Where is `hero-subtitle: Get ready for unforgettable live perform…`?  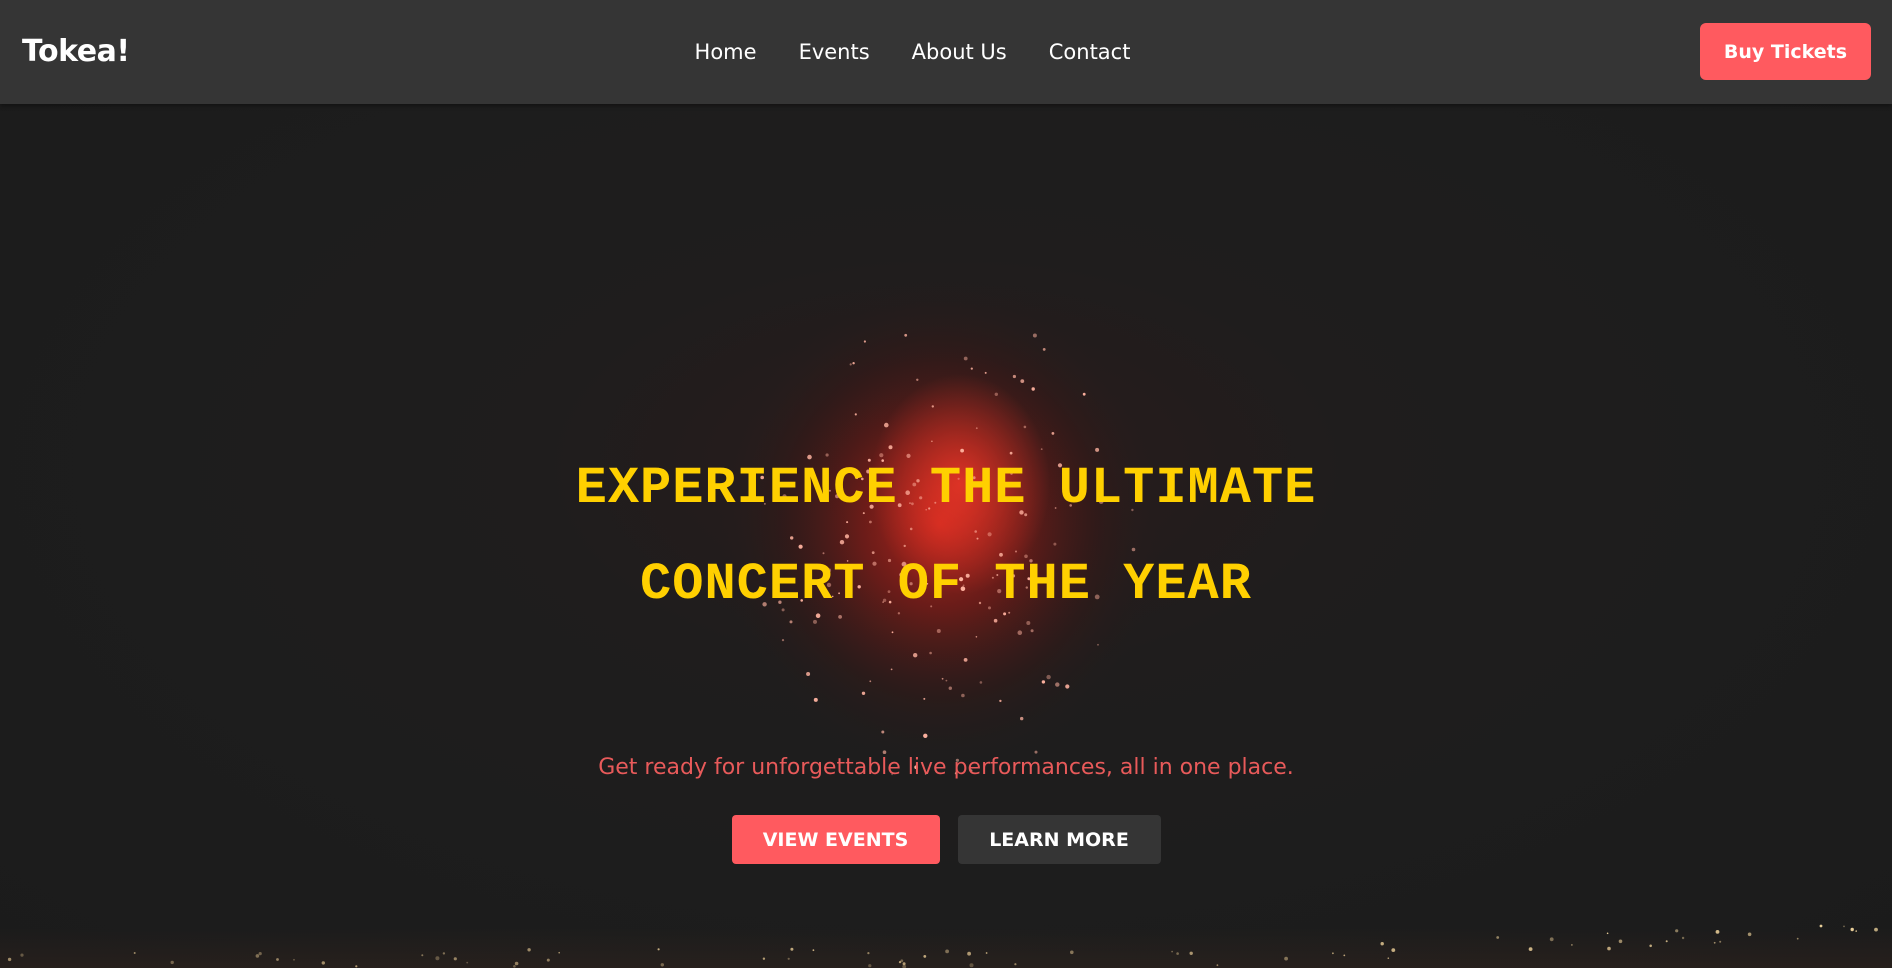 hero-subtitle: Get ready for unforgettable live perform… is located at coordinates (946, 767).